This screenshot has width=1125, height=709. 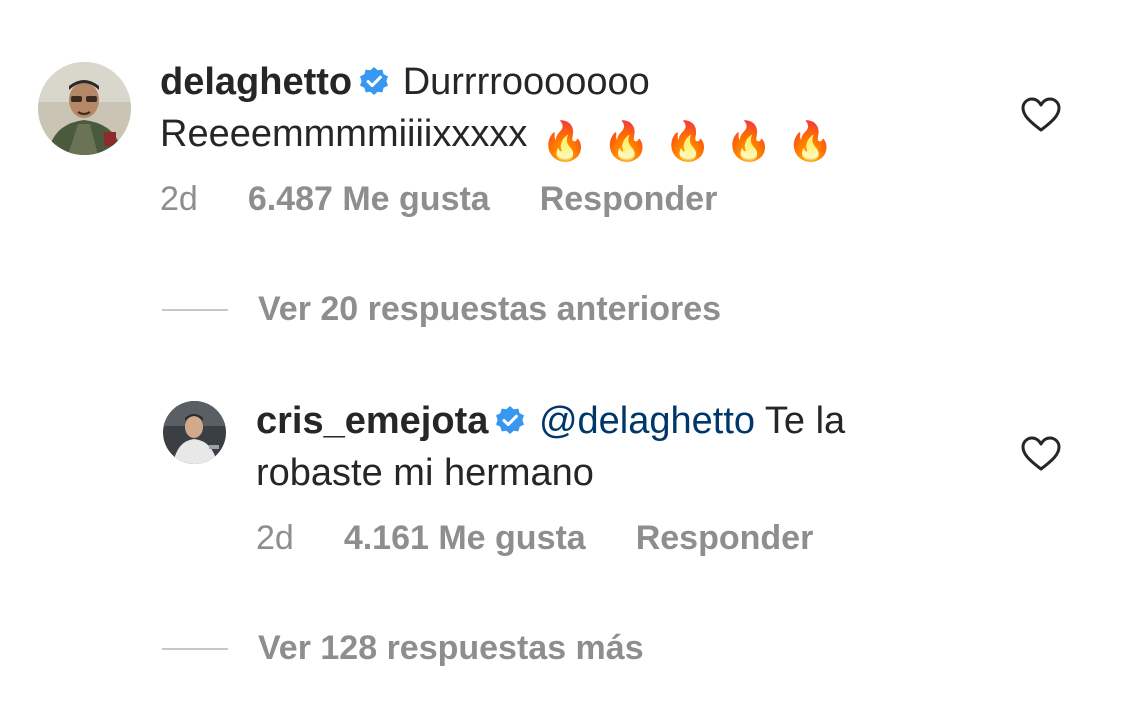 I want to click on comment-meta: 2d 4.161 Me gusta Responder, so click(x=534, y=538).